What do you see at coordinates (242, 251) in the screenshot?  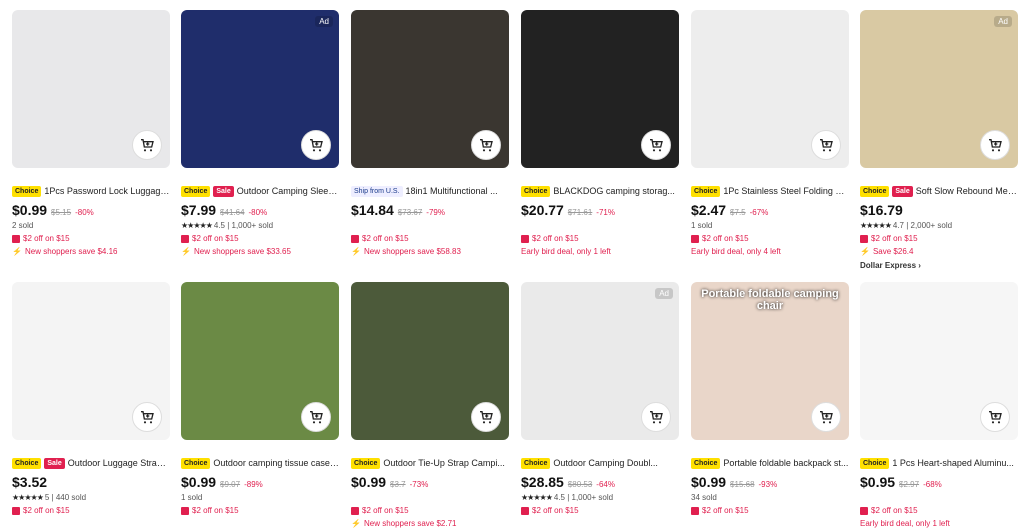 I see `promo-text: New shoppers save $33.65` at bounding box center [242, 251].